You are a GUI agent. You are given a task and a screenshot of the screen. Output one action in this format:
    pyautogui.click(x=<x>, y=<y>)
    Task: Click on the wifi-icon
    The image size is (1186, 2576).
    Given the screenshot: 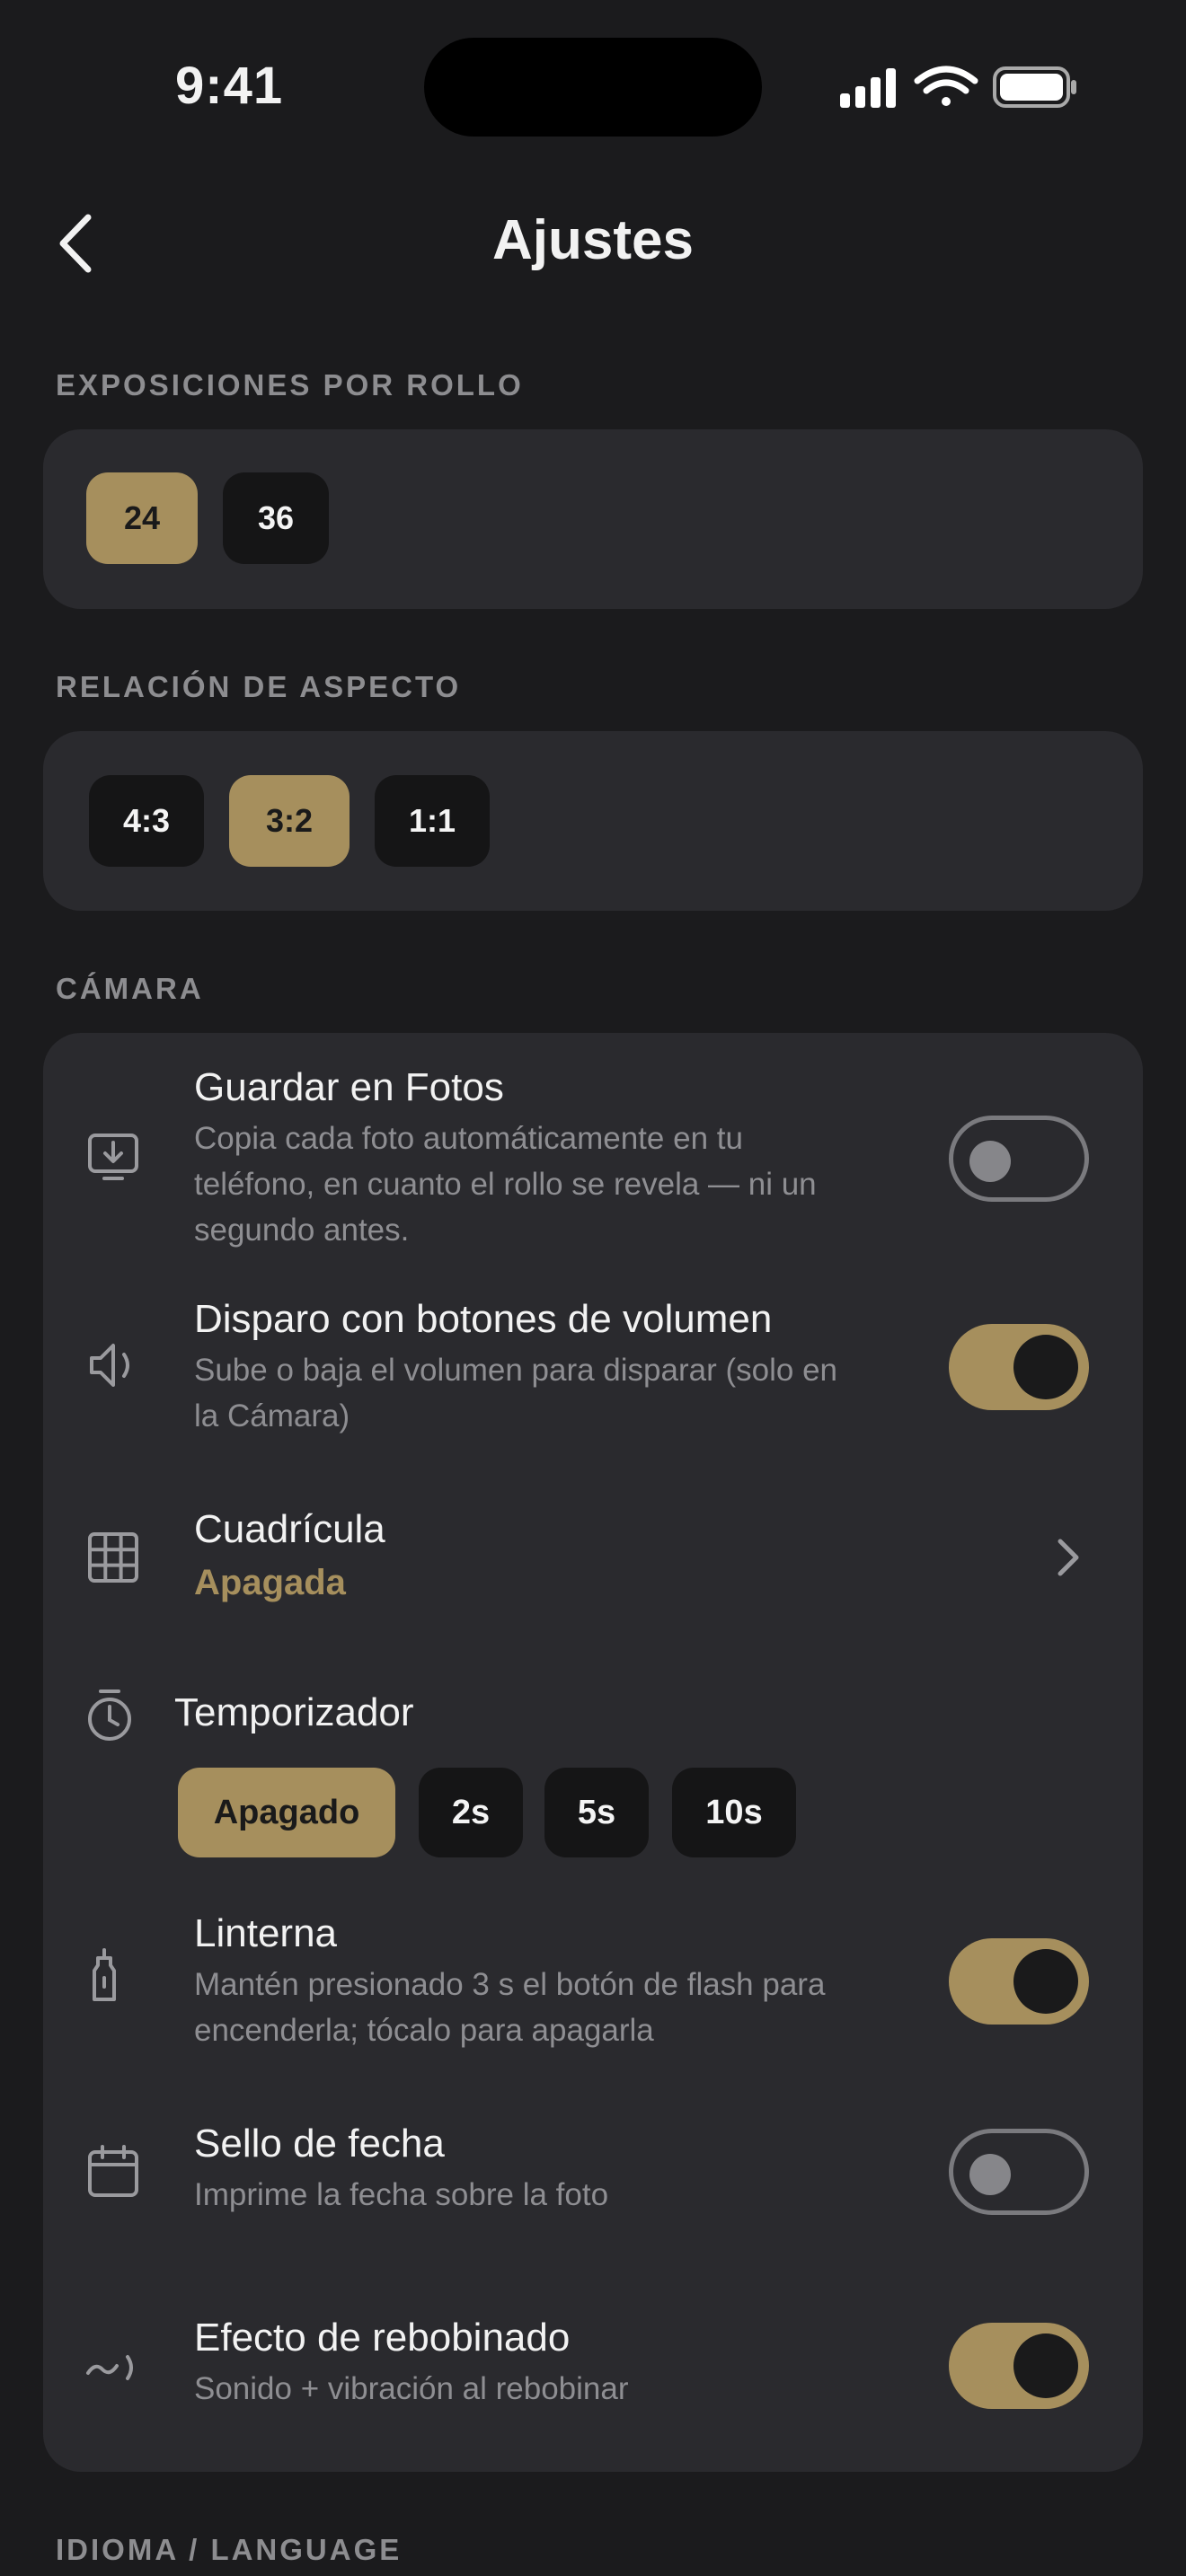 What is the action you would take?
    pyautogui.click(x=946, y=86)
    